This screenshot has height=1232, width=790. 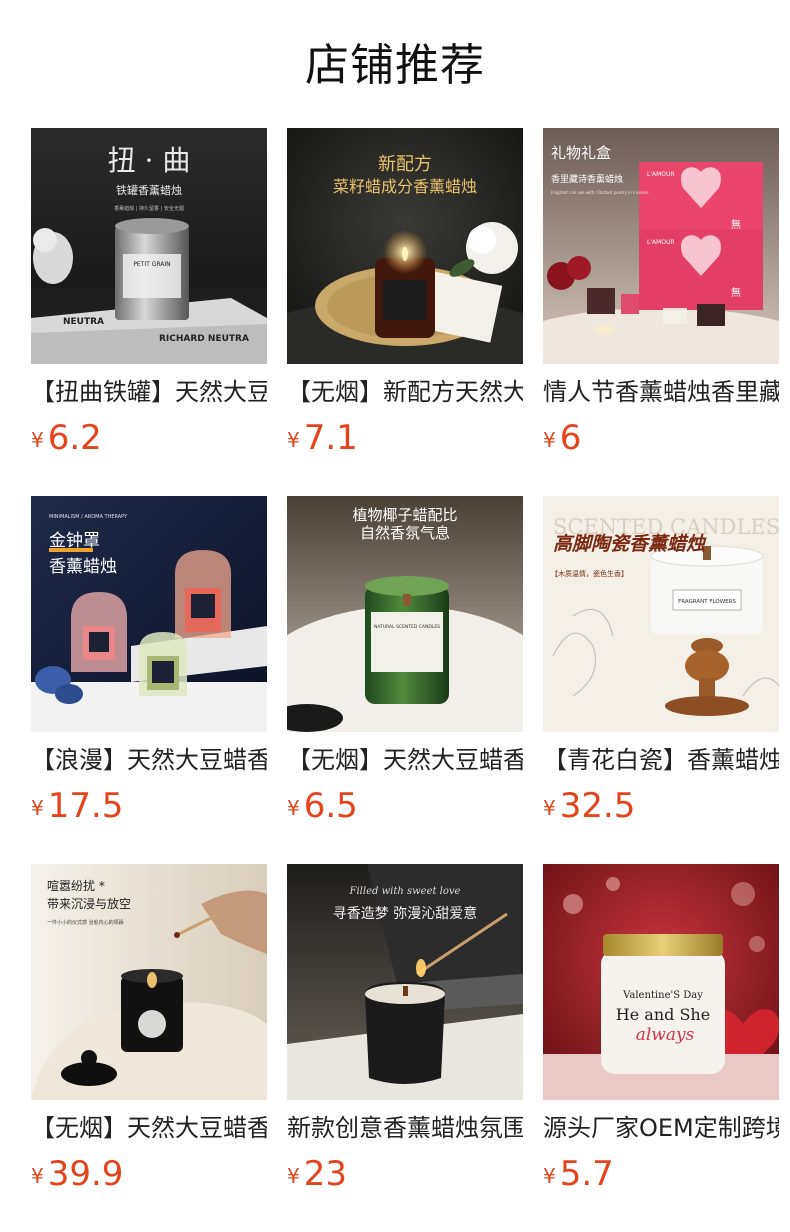 What do you see at coordinates (405, 913) in the screenshot?
I see `svg-text: 寻香造梦 弥漫沁甜爱意` at bounding box center [405, 913].